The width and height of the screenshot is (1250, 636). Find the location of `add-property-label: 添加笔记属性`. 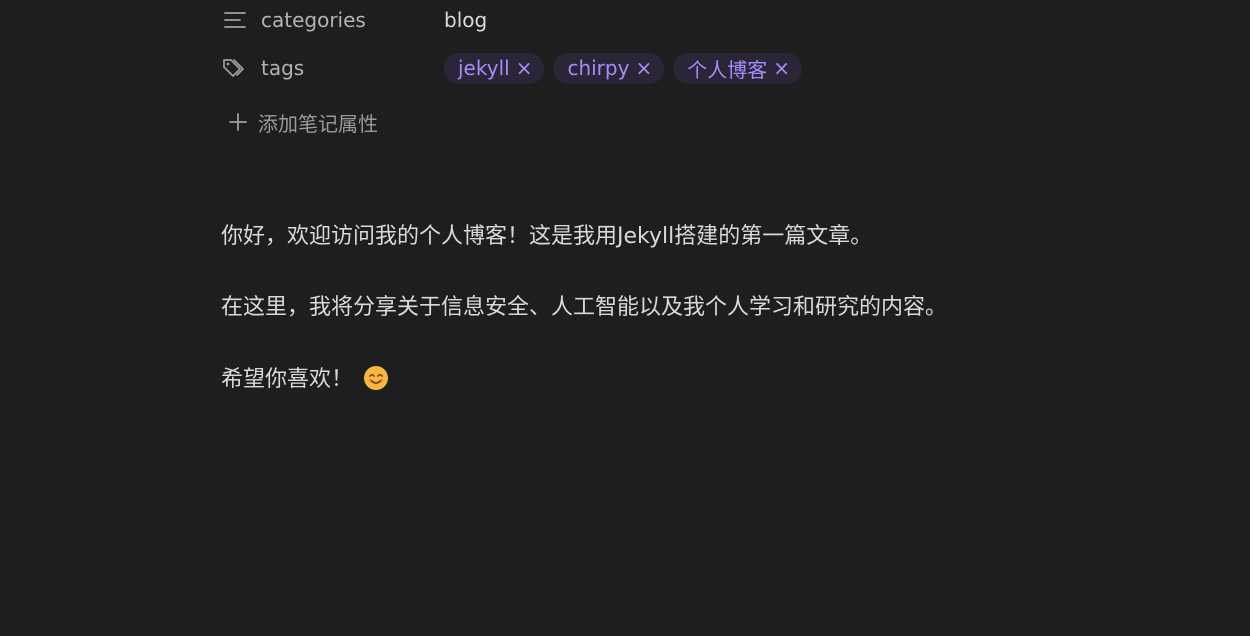

add-property-label: 添加笔记属性 is located at coordinates (318, 123).